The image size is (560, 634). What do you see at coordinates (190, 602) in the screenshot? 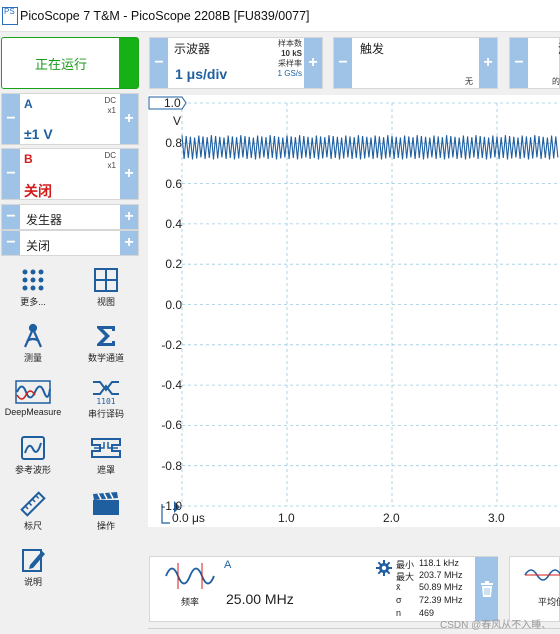
I see `measurement-name: 频率` at bounding box center [190, 602].